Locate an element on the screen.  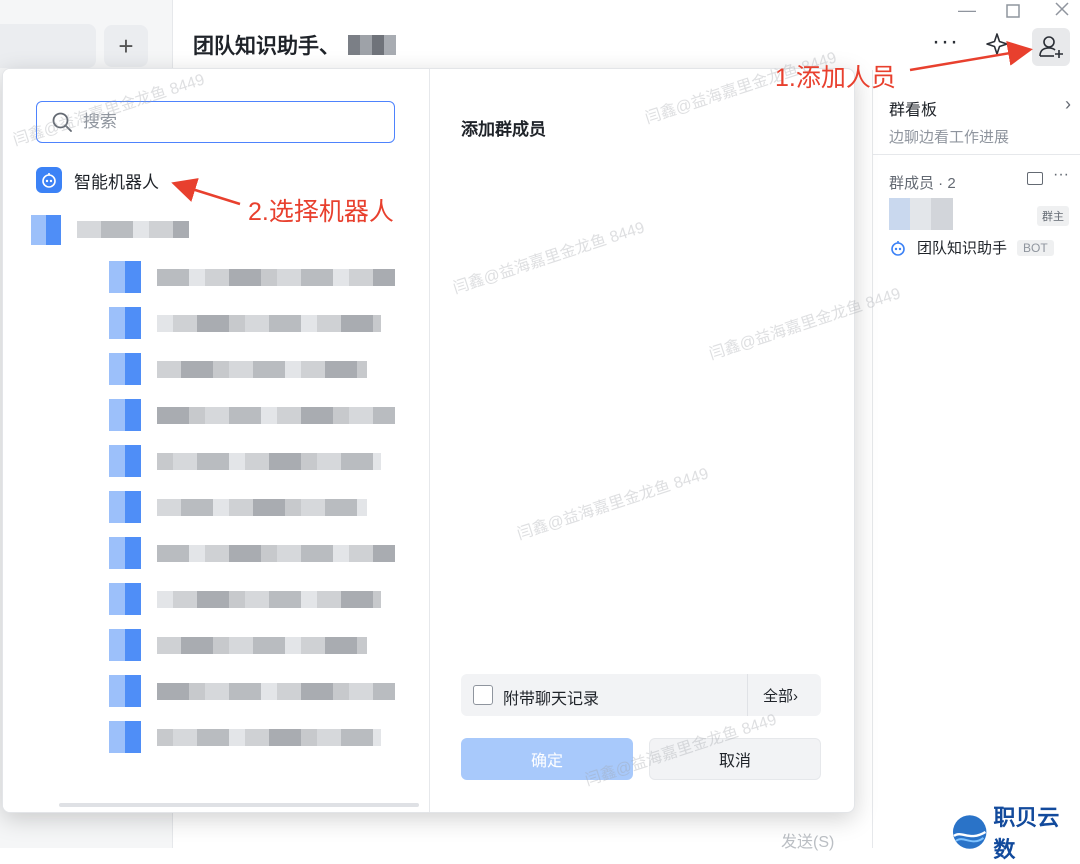
history-range-label: 全部 is located at coordinates (778, 696).